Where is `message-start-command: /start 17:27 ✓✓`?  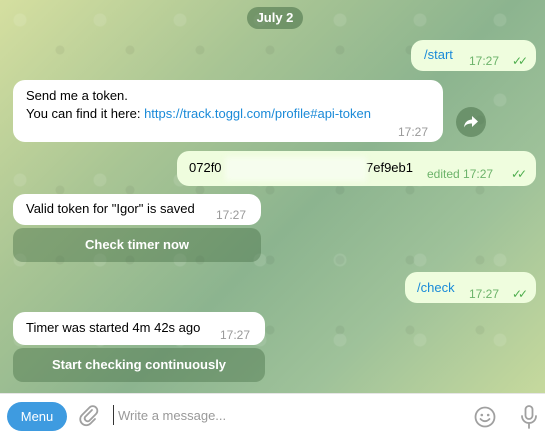
message-start-command: /start 17:27 ✓✓ is located at coordinates (473, 55).